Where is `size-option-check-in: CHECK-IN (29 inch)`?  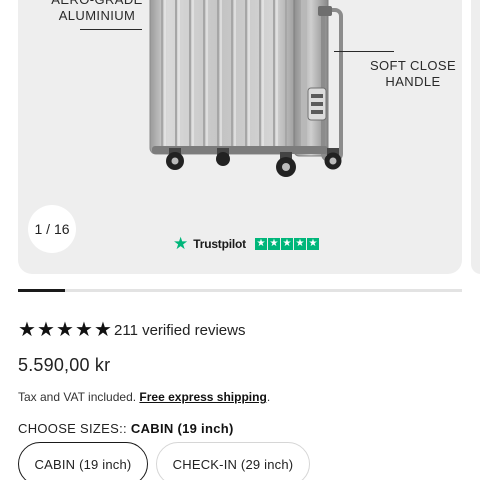 size-option-check-in: CHECK-IN (29 inch) is located at coordinates (233, 461).